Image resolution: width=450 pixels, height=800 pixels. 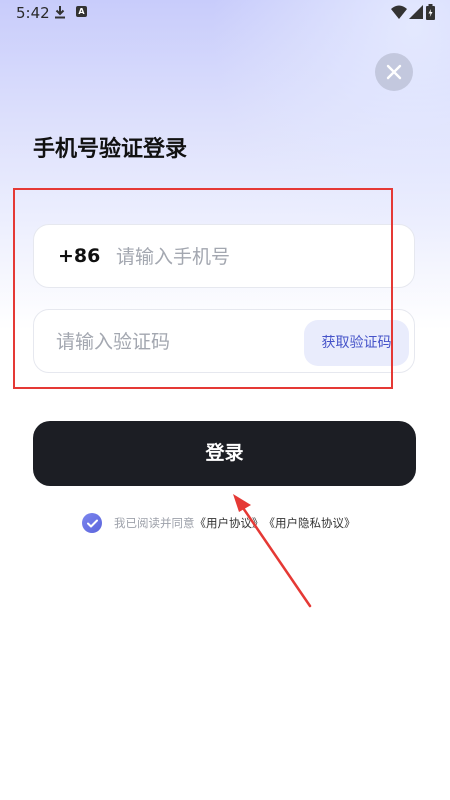 I want to click on page-title: 手机号验证登录, so click(x=110, y=149).